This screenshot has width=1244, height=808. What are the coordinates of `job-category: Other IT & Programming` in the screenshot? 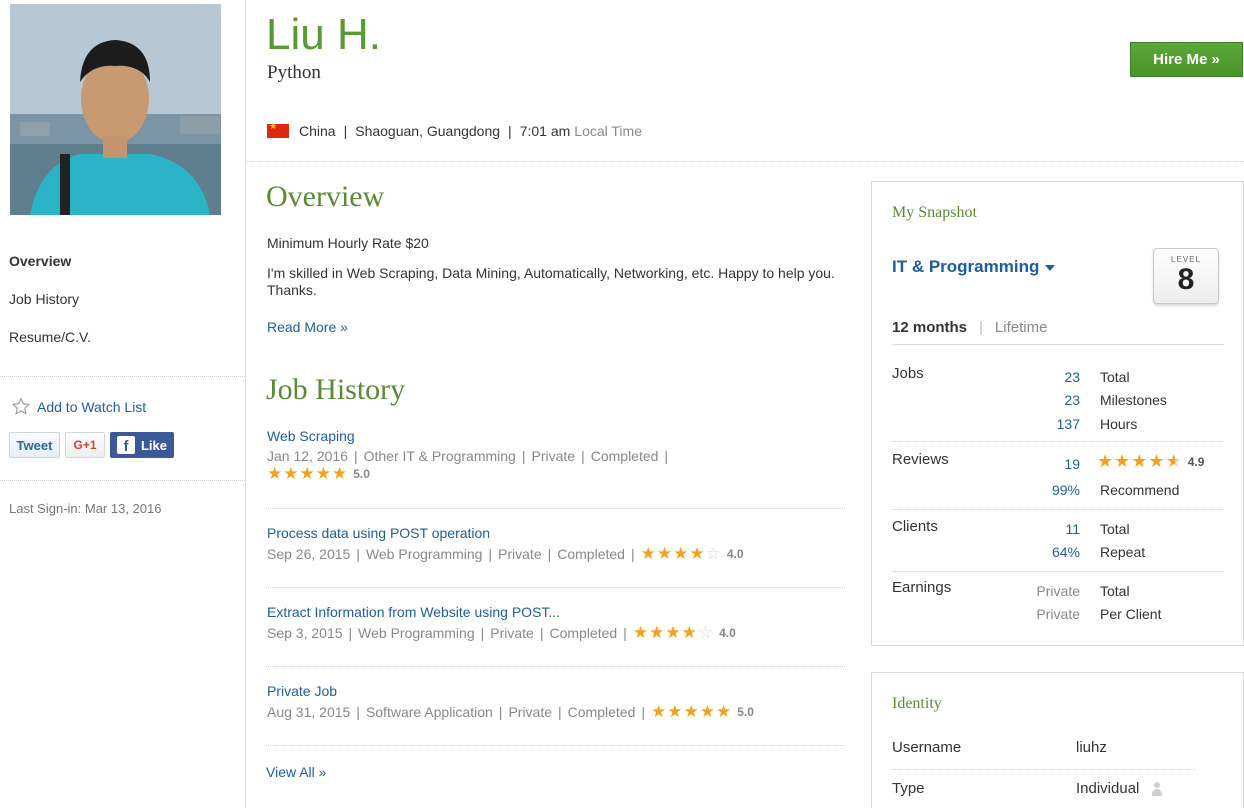 It's located at (439, 456).